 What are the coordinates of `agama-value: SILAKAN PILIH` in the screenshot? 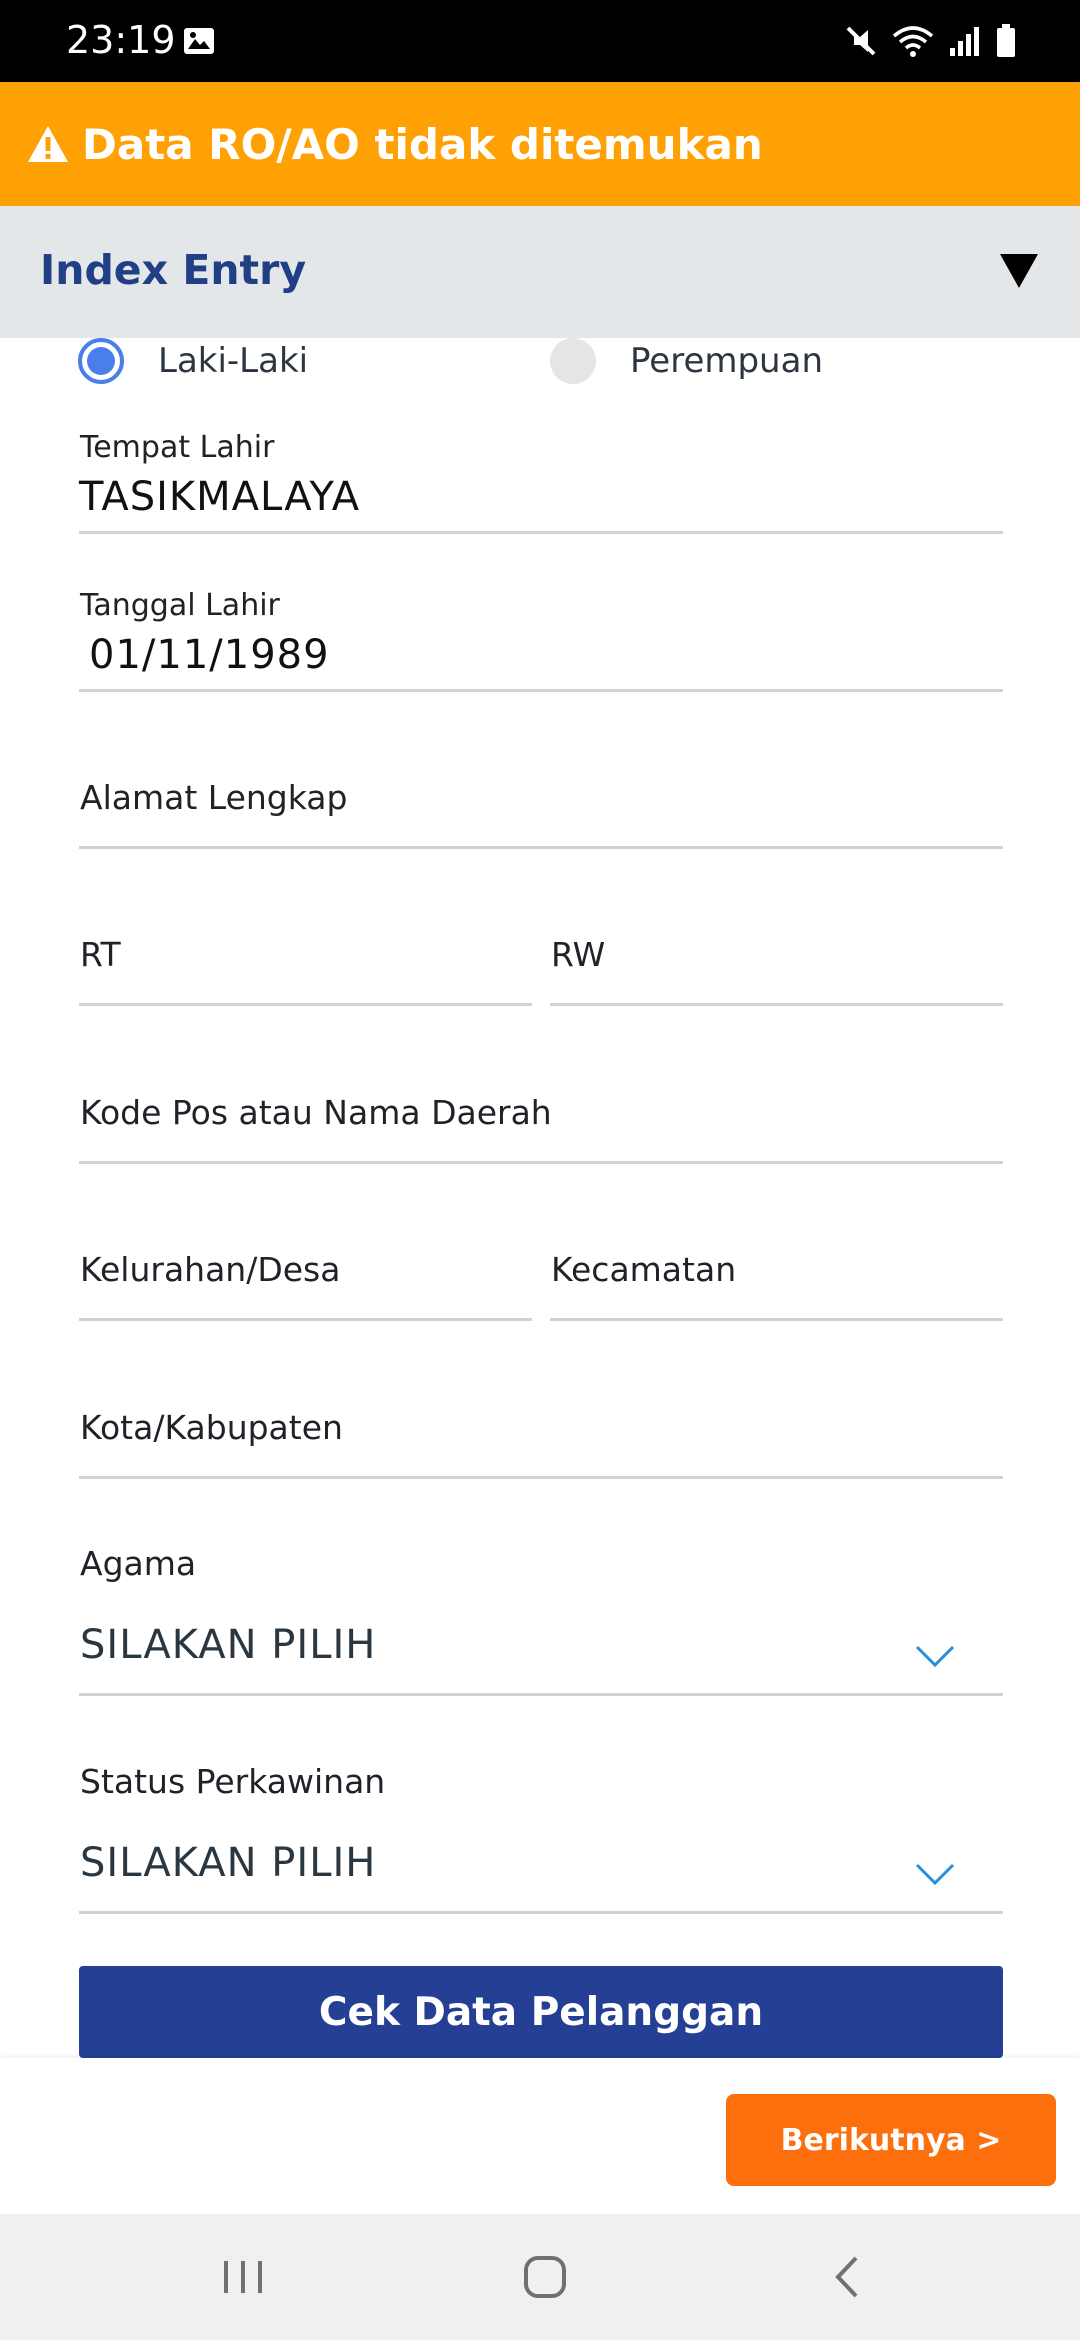 It's located at (228, 1645).